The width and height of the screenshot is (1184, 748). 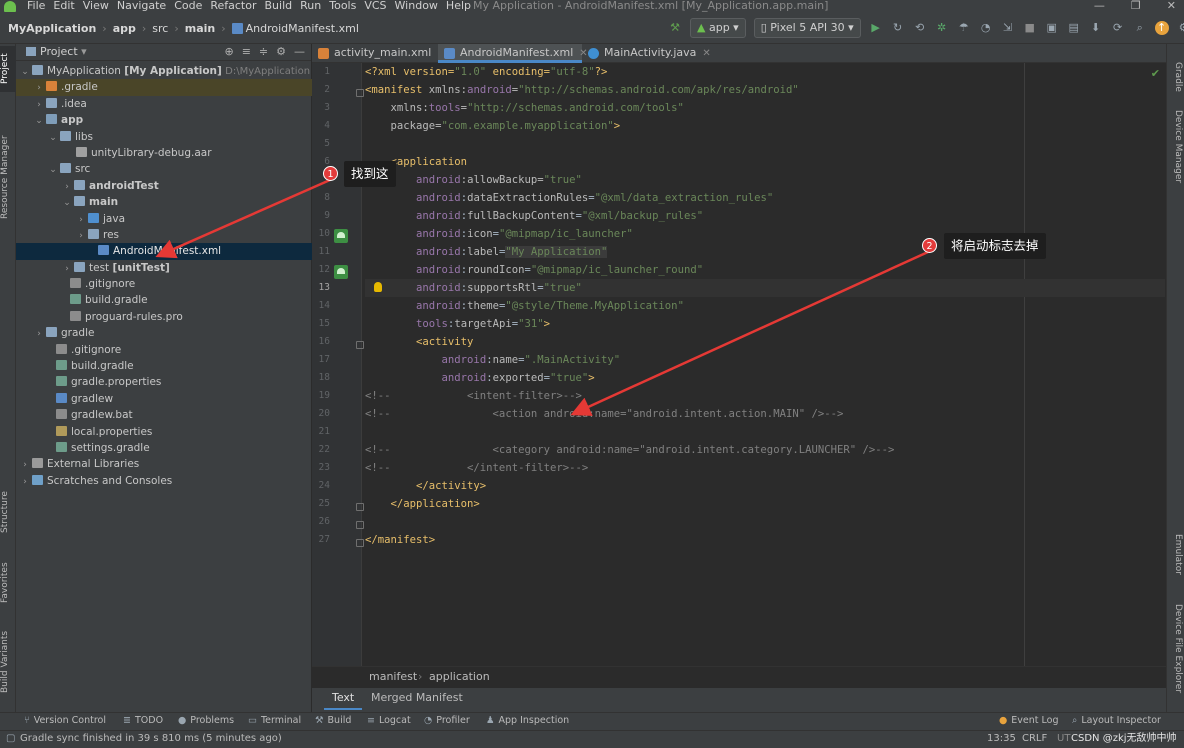 What do you see at coordinates (8, 662) in the screenshot?
I see `tool-tab-build-variants: Build Variants` at bounding box center [8, 662].